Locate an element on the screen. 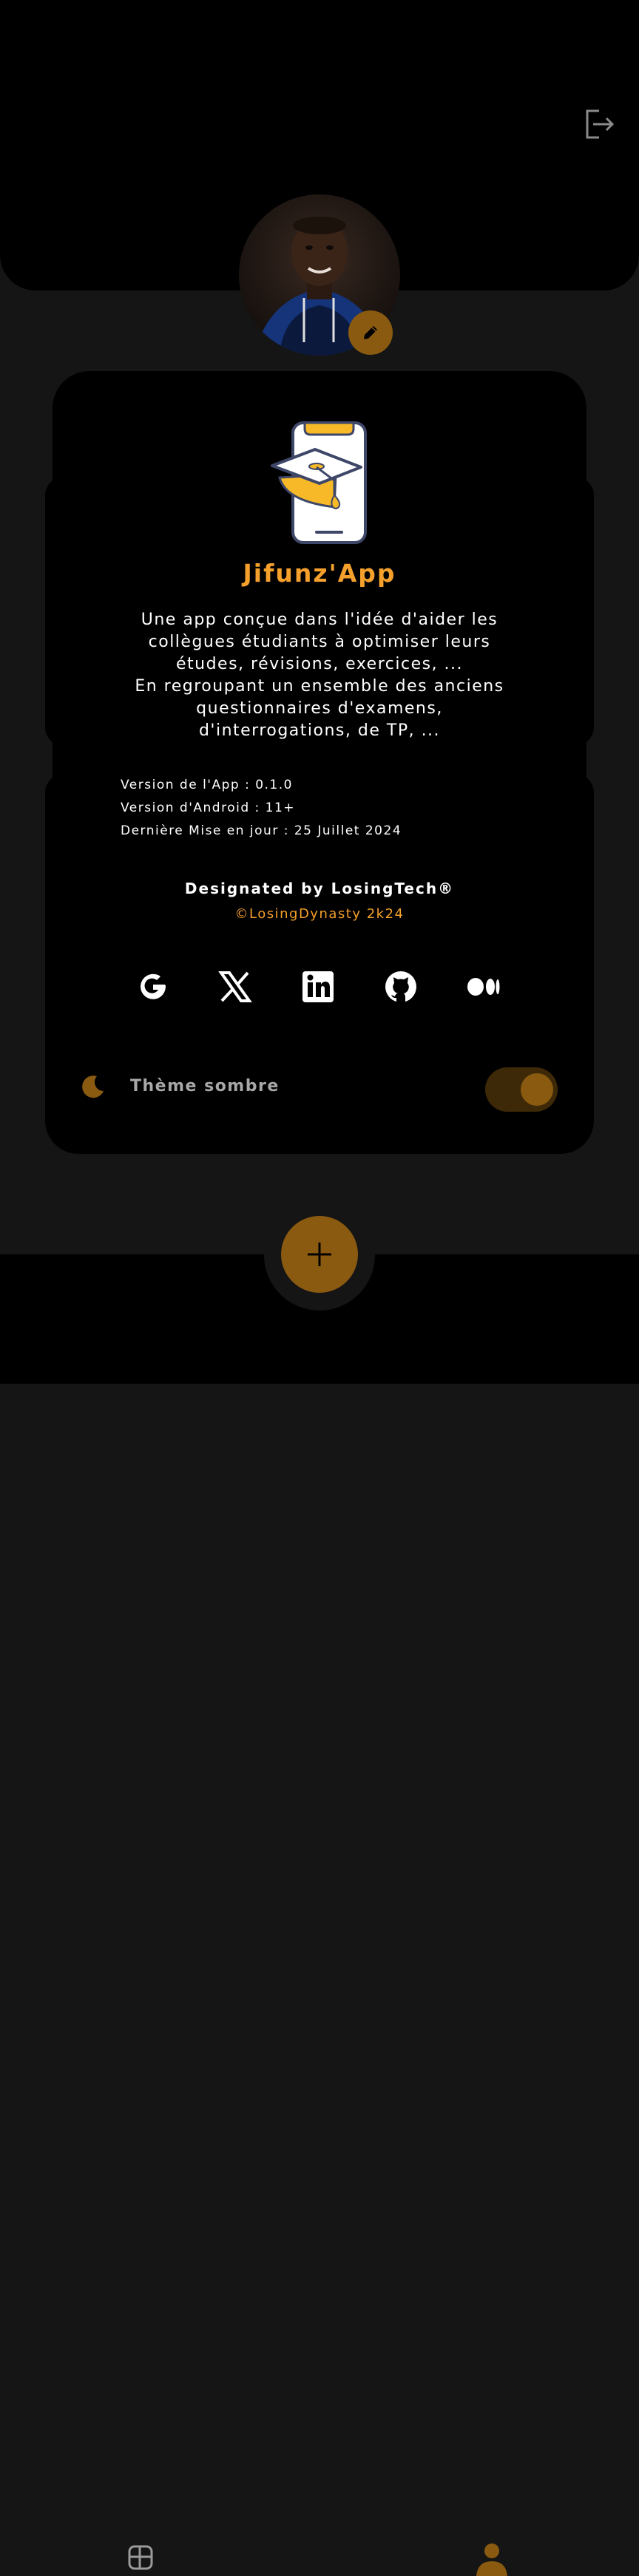  github-icon is located at coordinates (401, 987).